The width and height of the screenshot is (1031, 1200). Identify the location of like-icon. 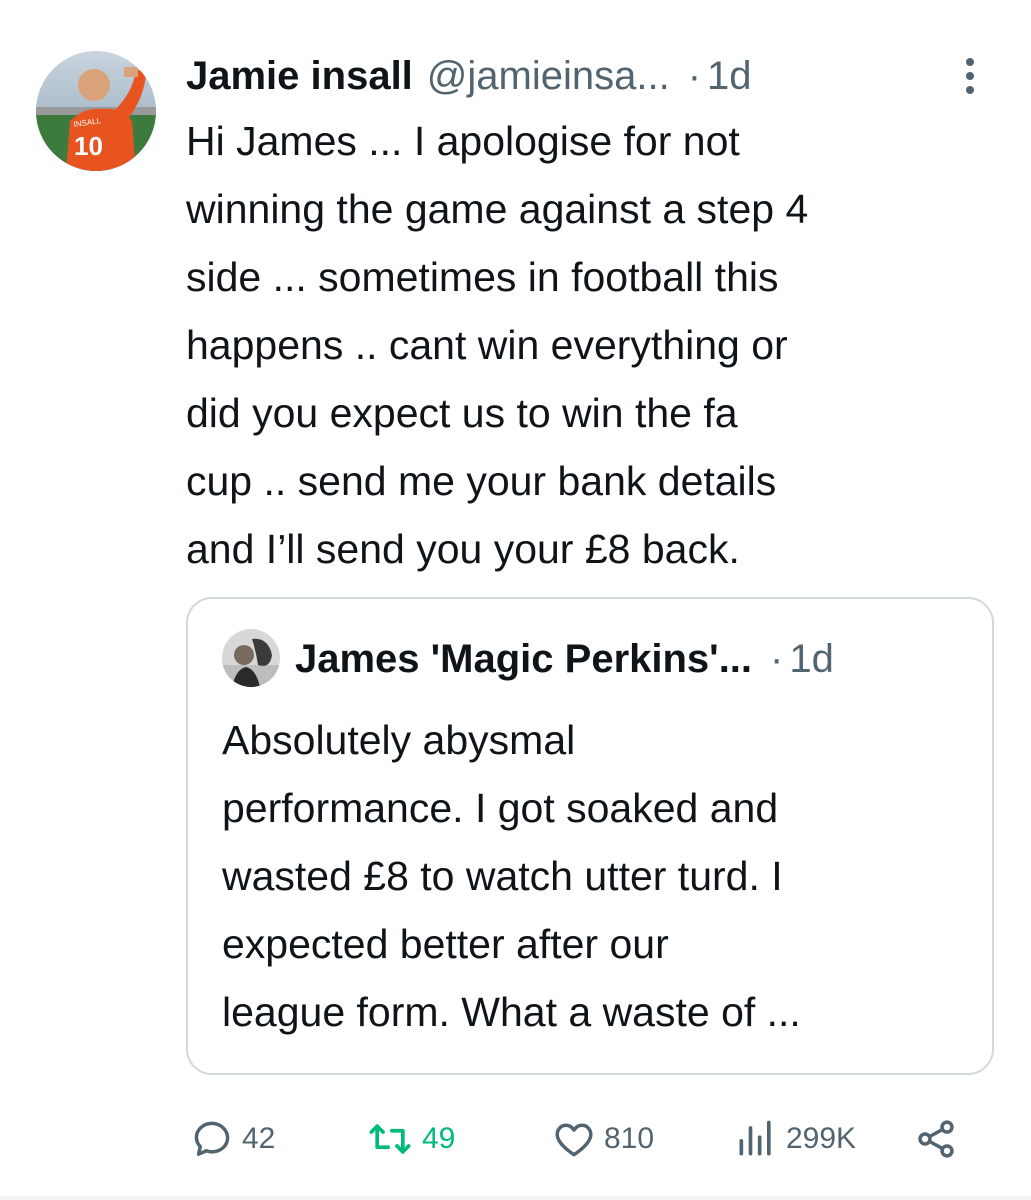
(574, 1140).